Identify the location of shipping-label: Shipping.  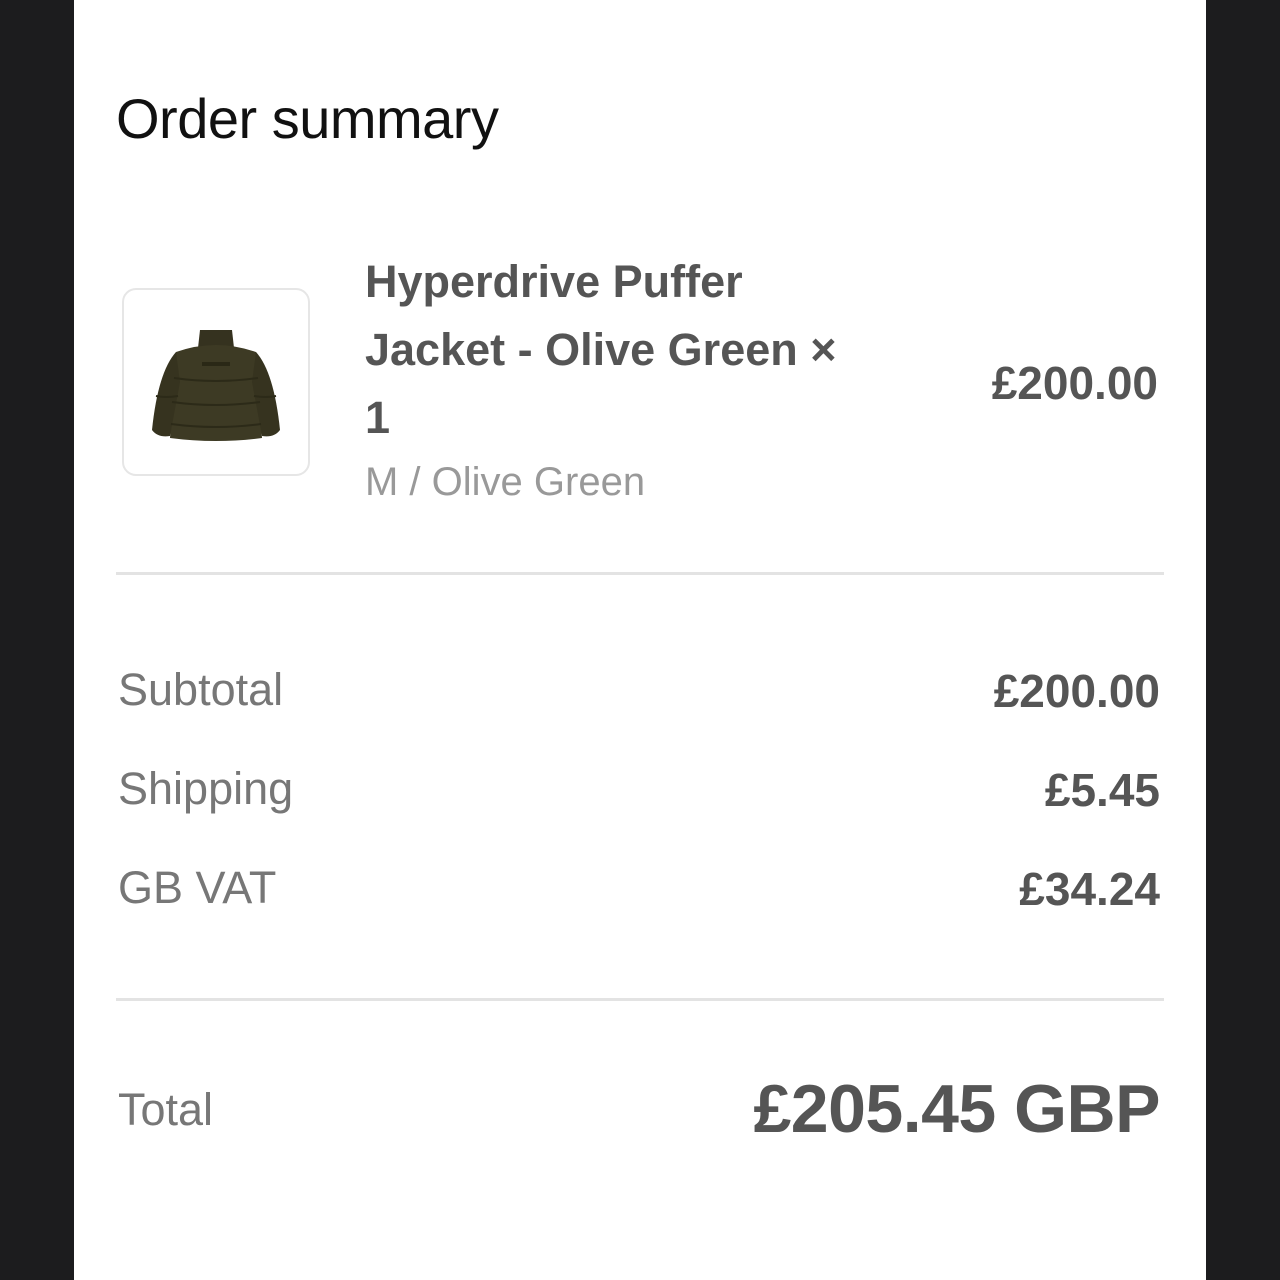
(206, 788).